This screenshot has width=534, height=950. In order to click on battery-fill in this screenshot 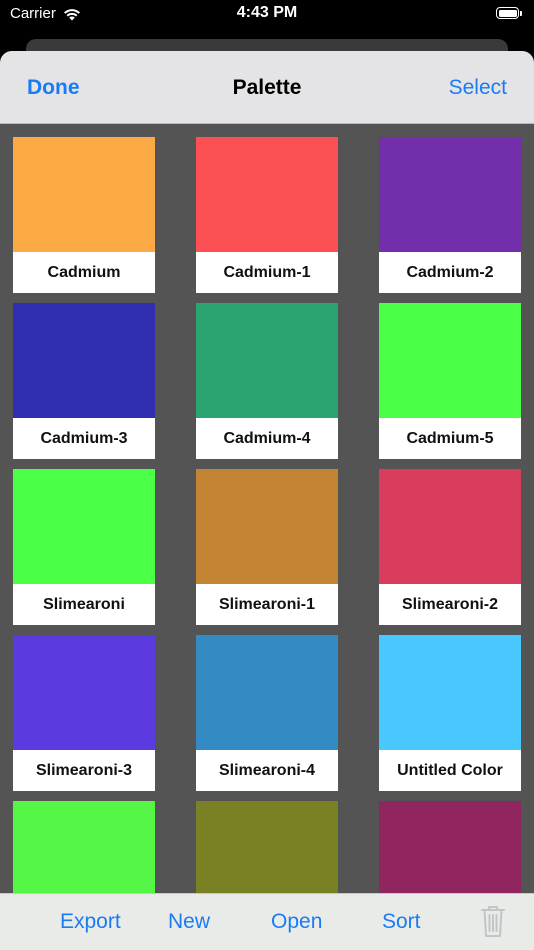, I will do `click(507, 13)`.